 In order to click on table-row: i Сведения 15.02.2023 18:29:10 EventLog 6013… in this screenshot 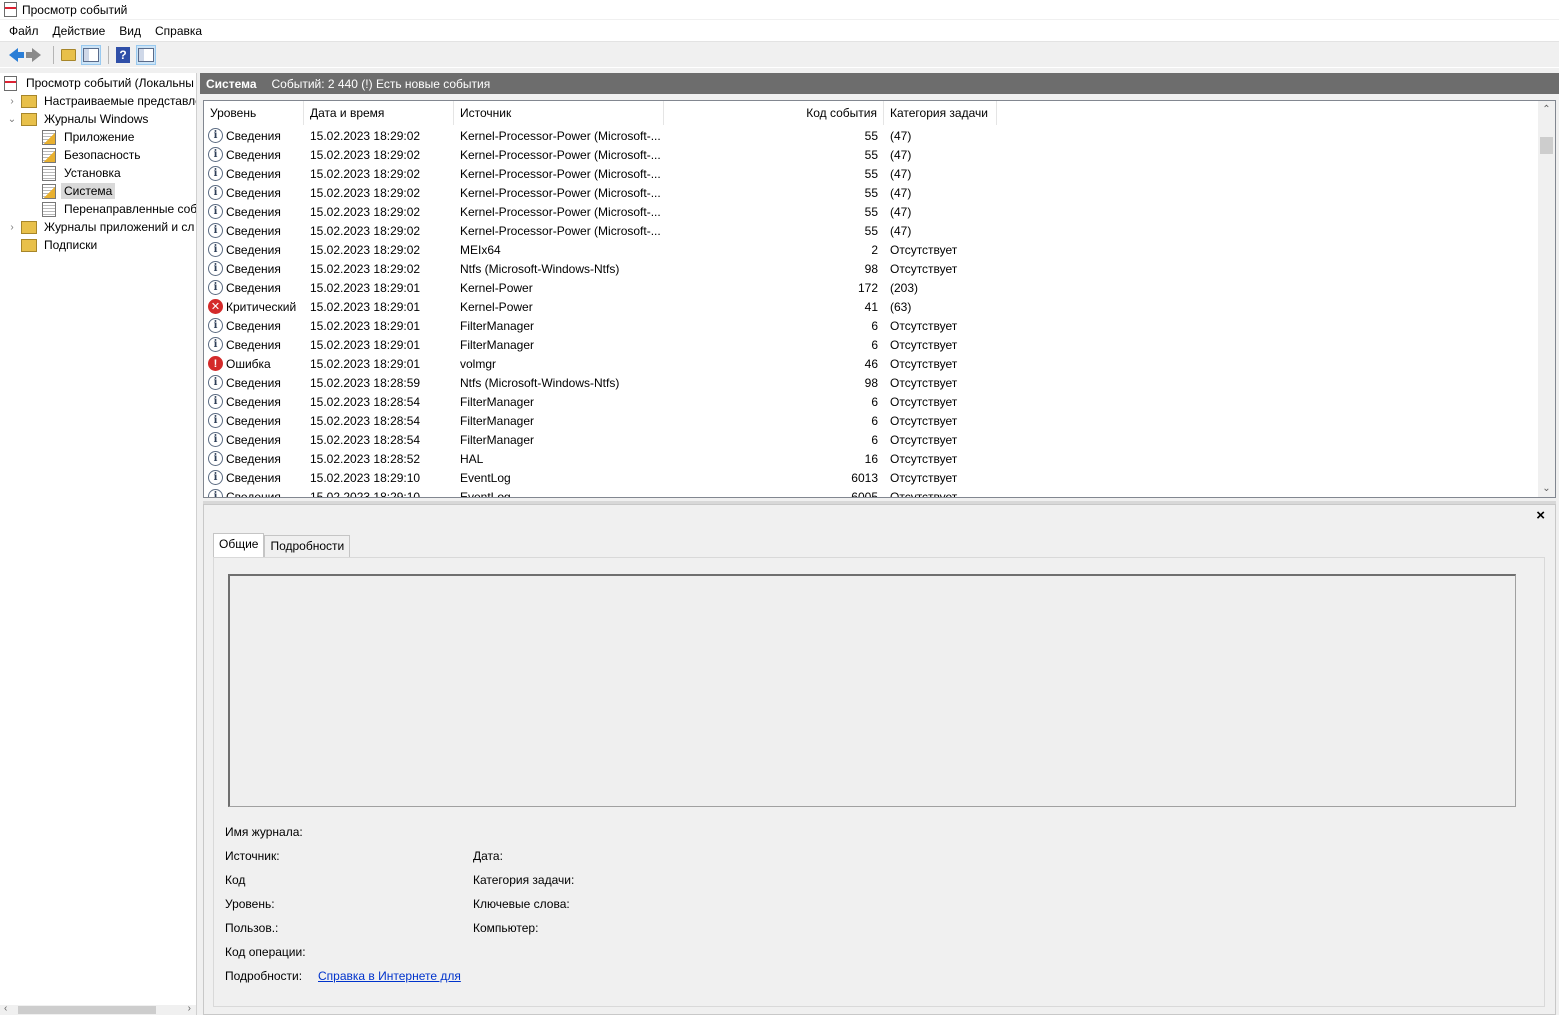, I will do `click(871, 477)`.